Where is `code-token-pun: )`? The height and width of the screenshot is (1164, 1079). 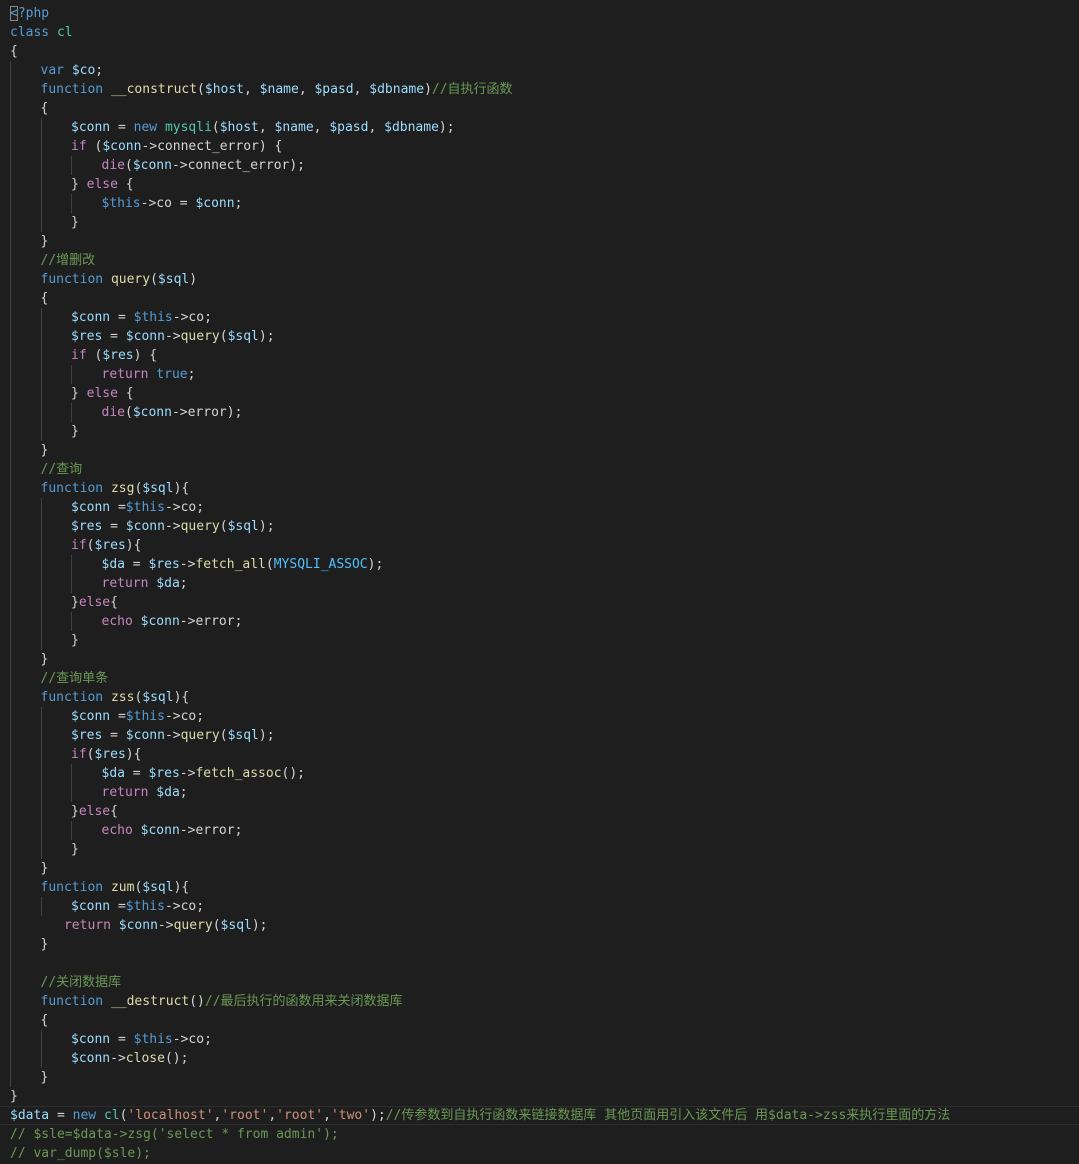 code-token-pun: ) is located at coordinates (428, 89).